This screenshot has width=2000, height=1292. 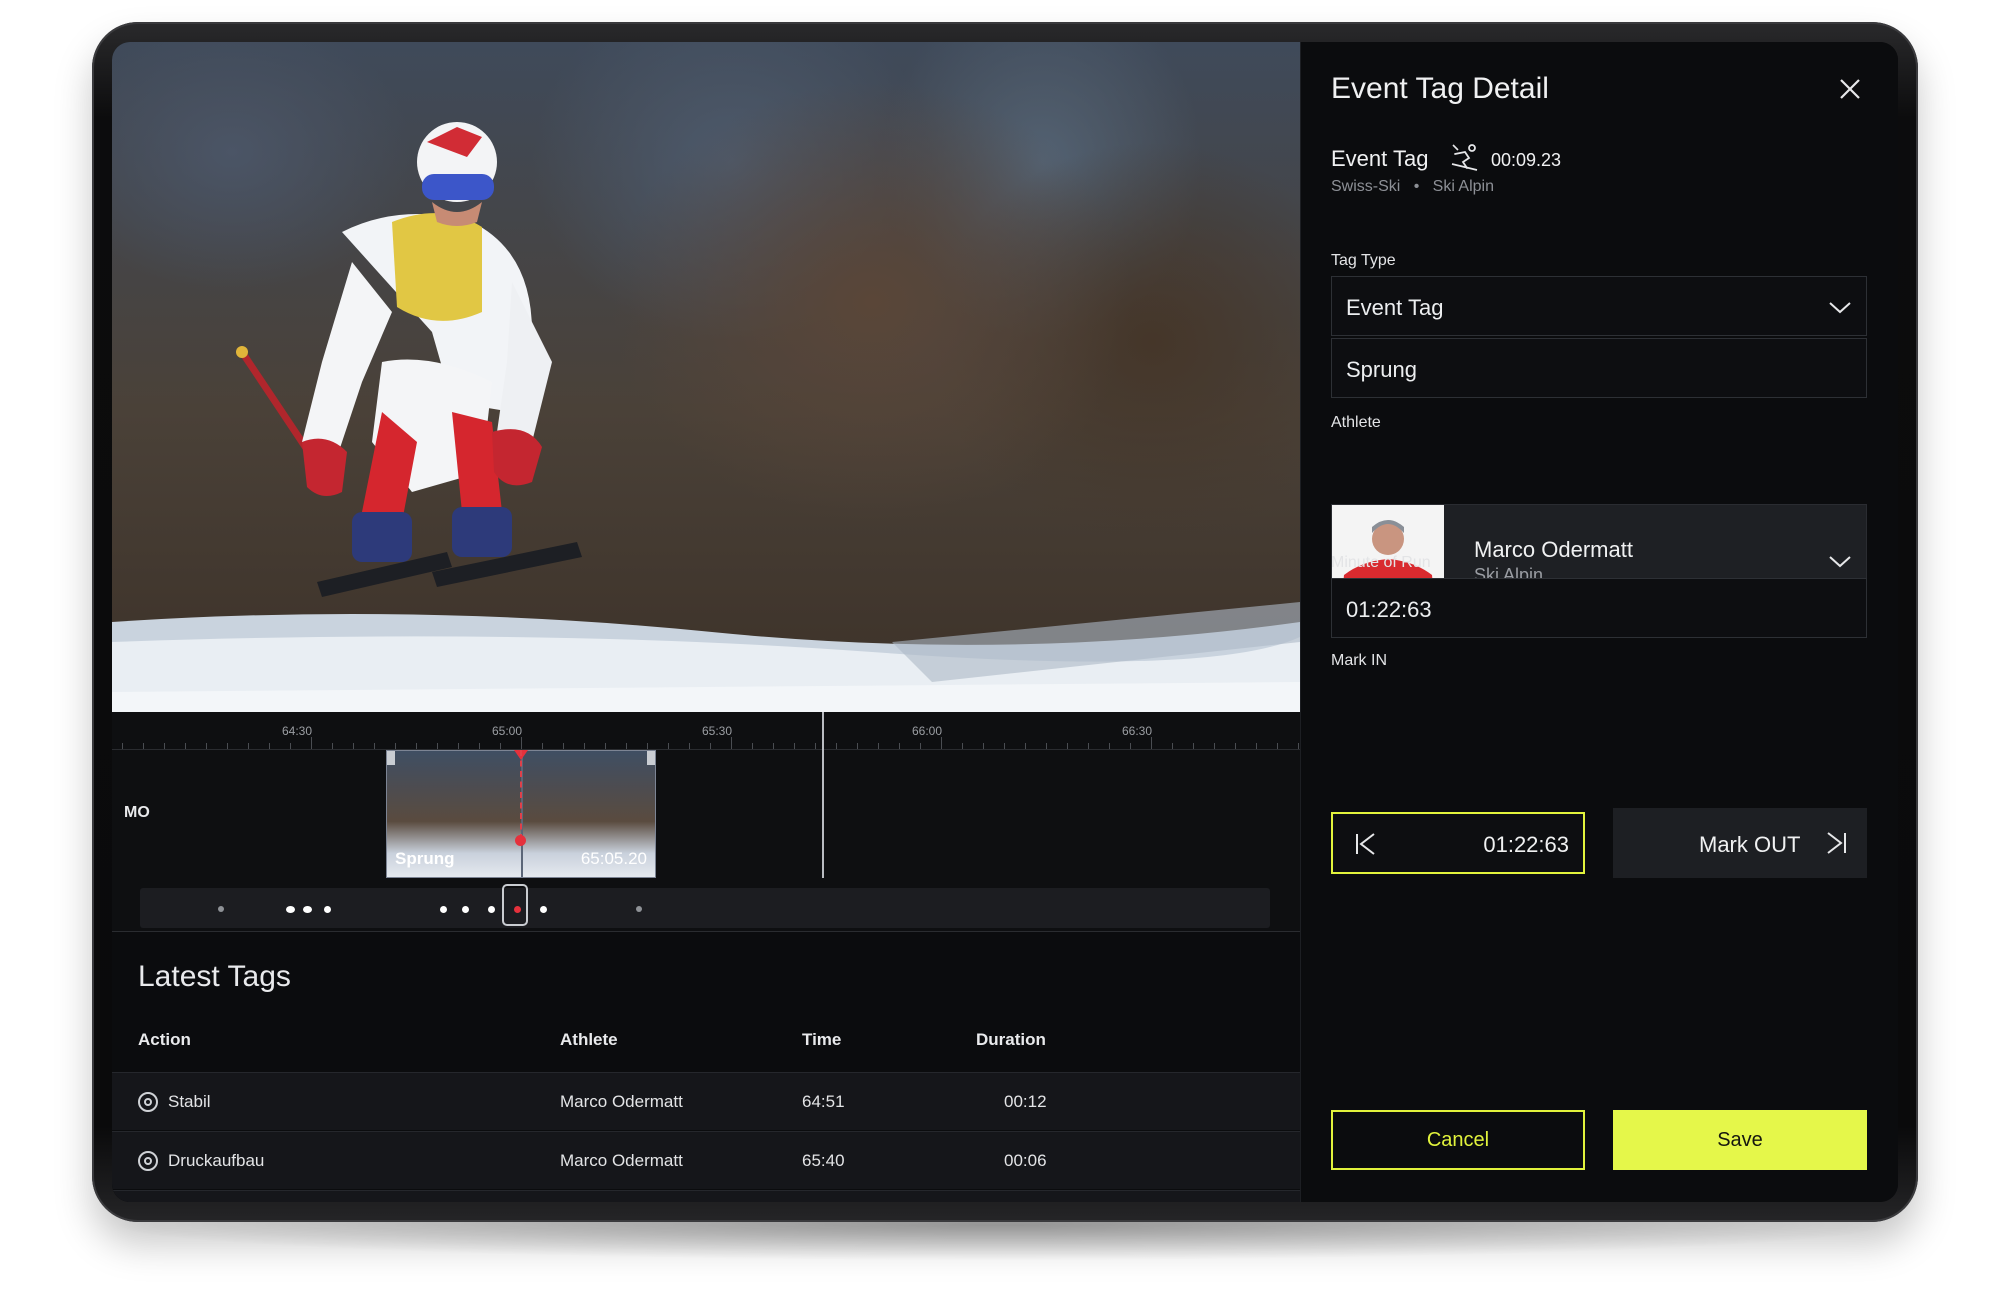 What do you see at coordinates (507, 731) in the screenshot?
I see `tick-label: 65:00` at bounding box center [507, 731].